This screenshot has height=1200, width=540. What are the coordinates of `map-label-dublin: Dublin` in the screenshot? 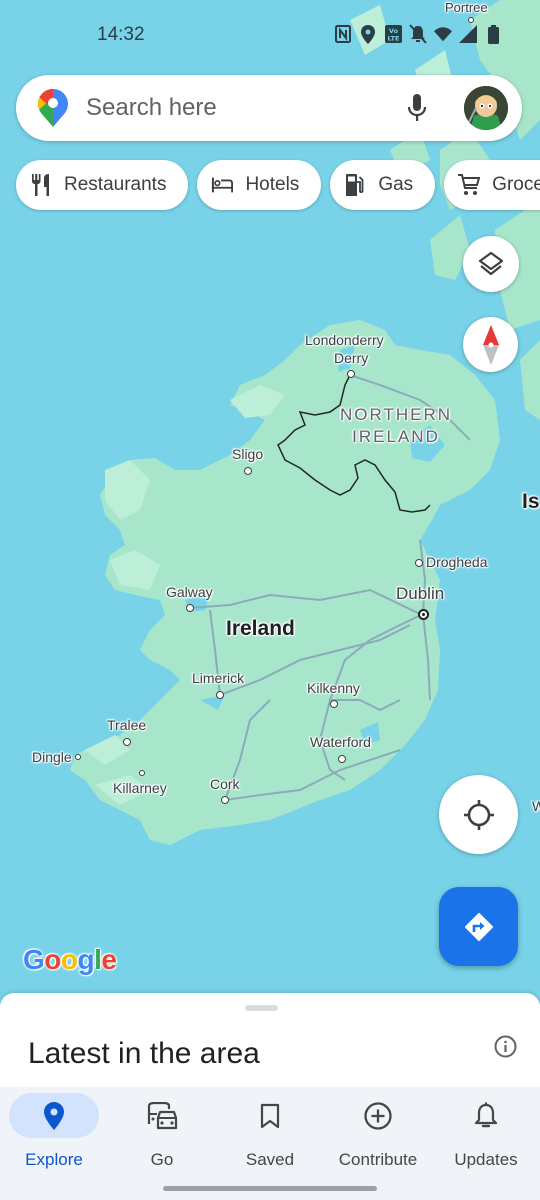 It's located at (420, 594).